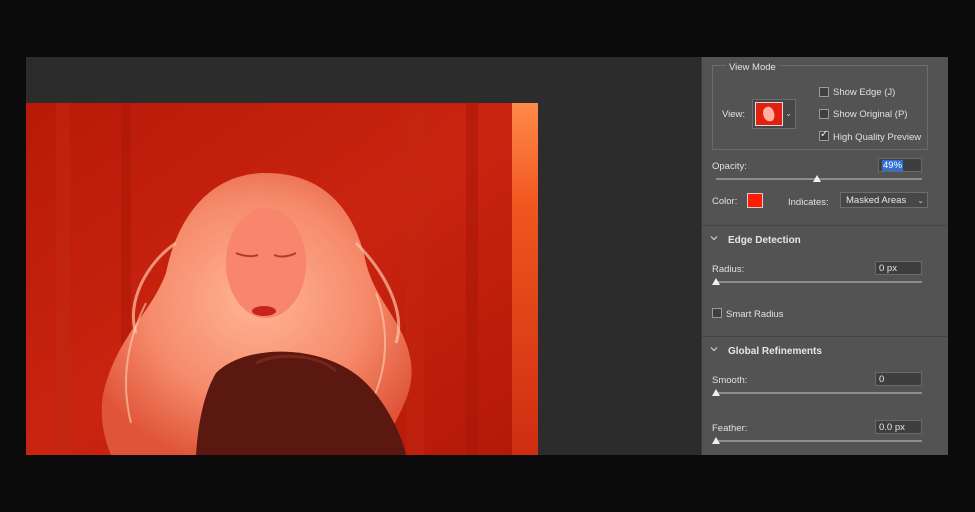  I want to click on feather-field: 0.0 px, so click(898, 427).